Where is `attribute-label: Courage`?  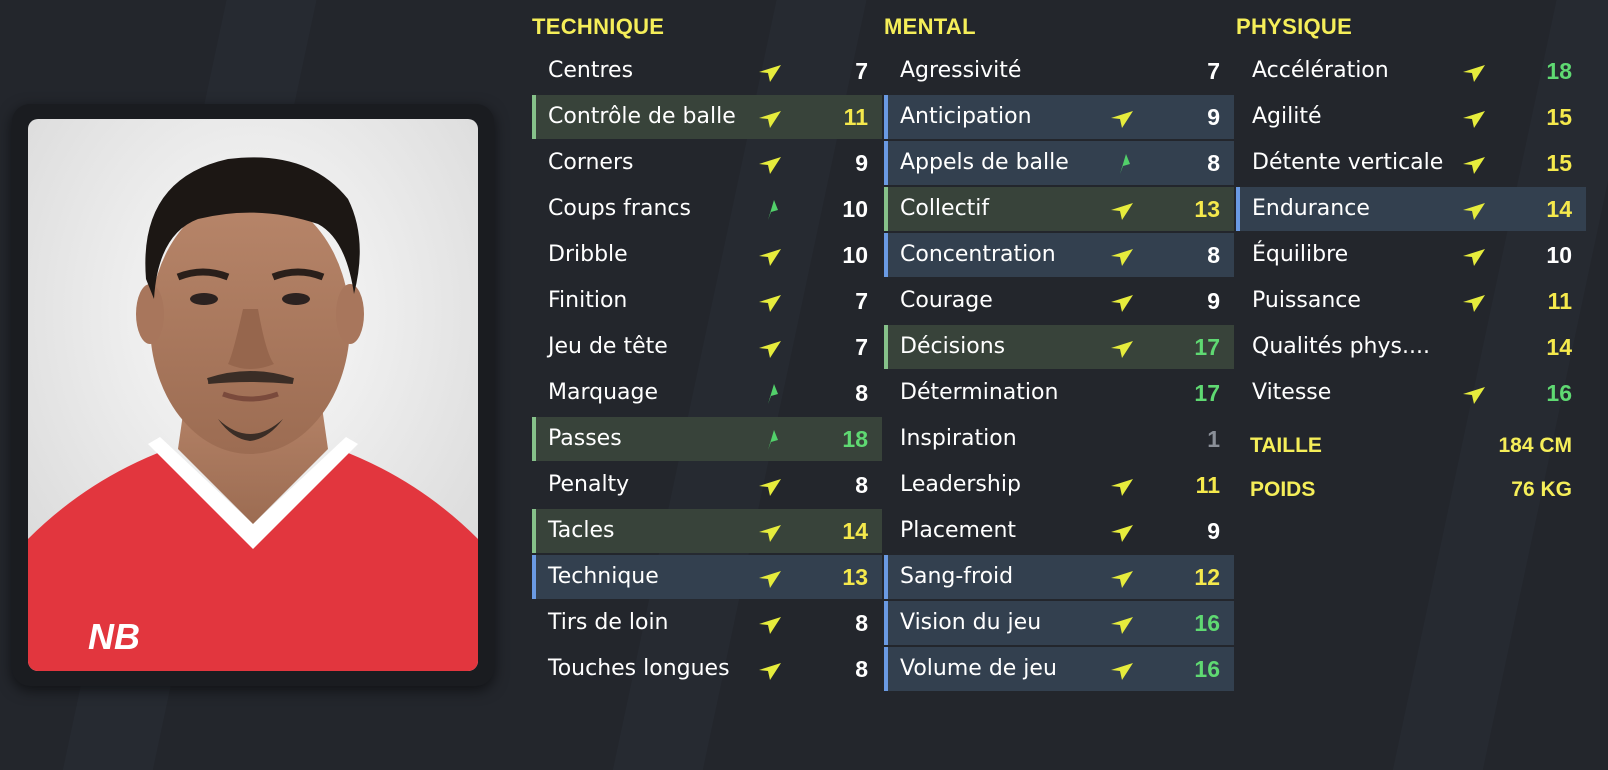 attribute-label: Courage is located at coordinates (946, 300).